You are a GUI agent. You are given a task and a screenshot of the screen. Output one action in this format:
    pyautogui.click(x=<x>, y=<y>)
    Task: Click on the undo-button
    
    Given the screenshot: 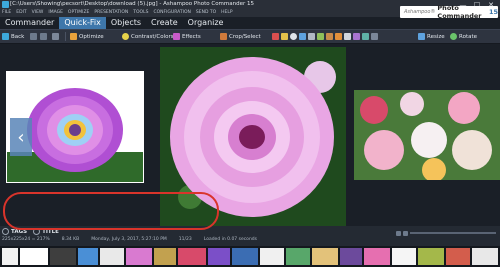 What is the action you would take?
    pyautogui.click(x=33, y=36)
    